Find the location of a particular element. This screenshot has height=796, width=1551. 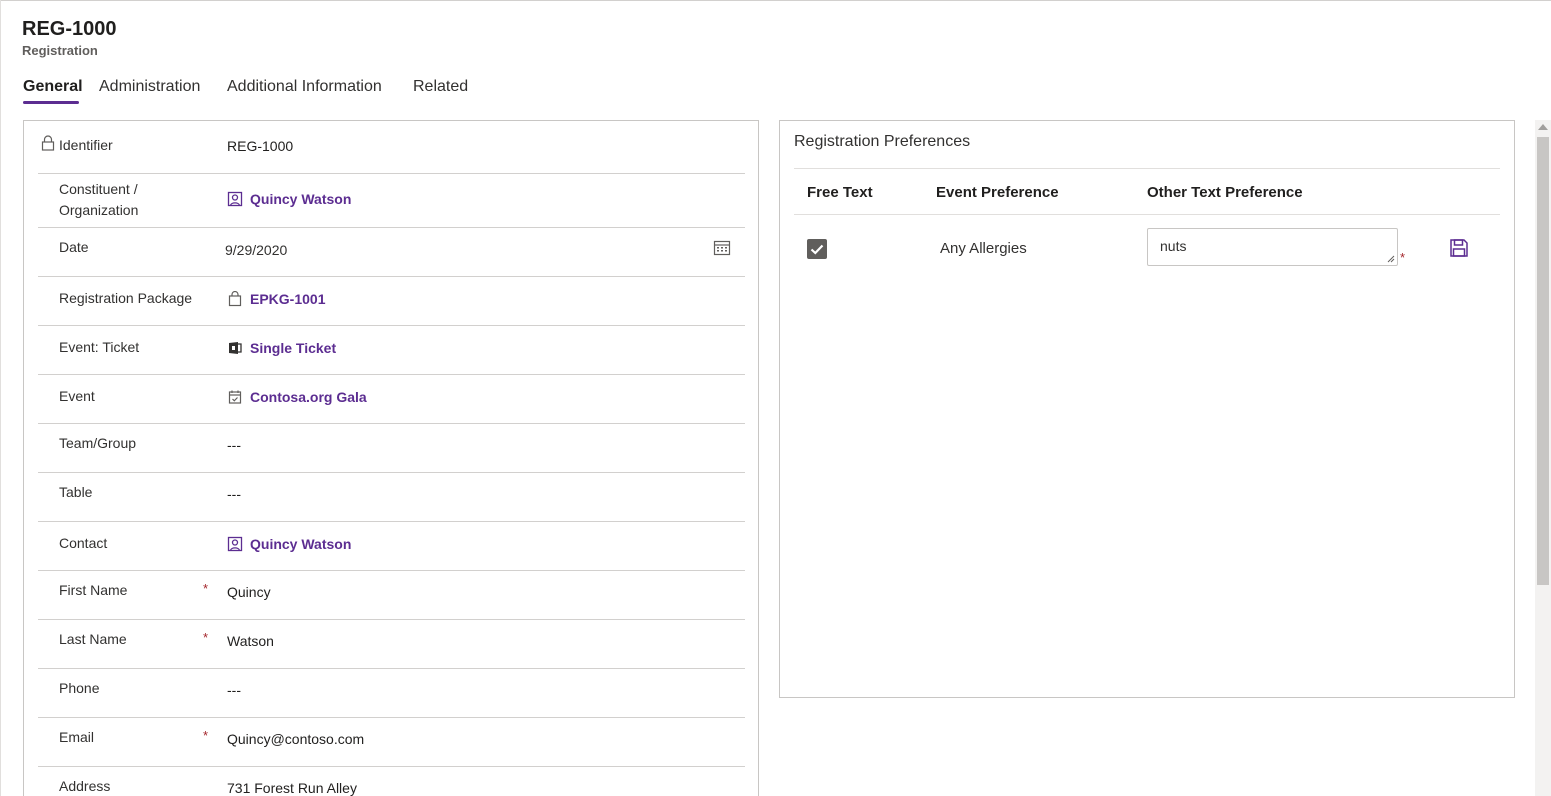

email-input: Quincy@contoso.com is located at coordinates (295, 739).